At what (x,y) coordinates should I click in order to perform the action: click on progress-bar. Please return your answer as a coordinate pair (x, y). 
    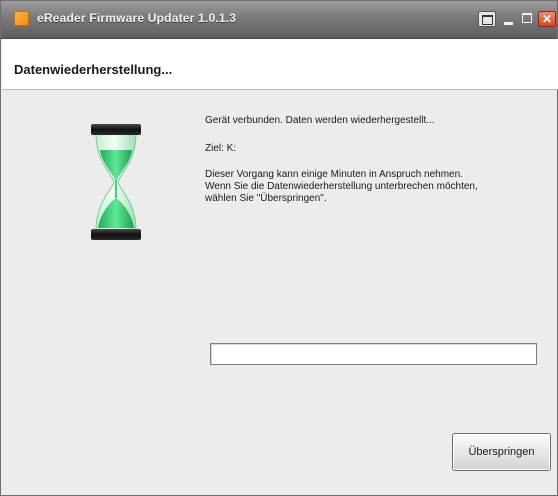
    Looking at the image, I should click on (373, 354).